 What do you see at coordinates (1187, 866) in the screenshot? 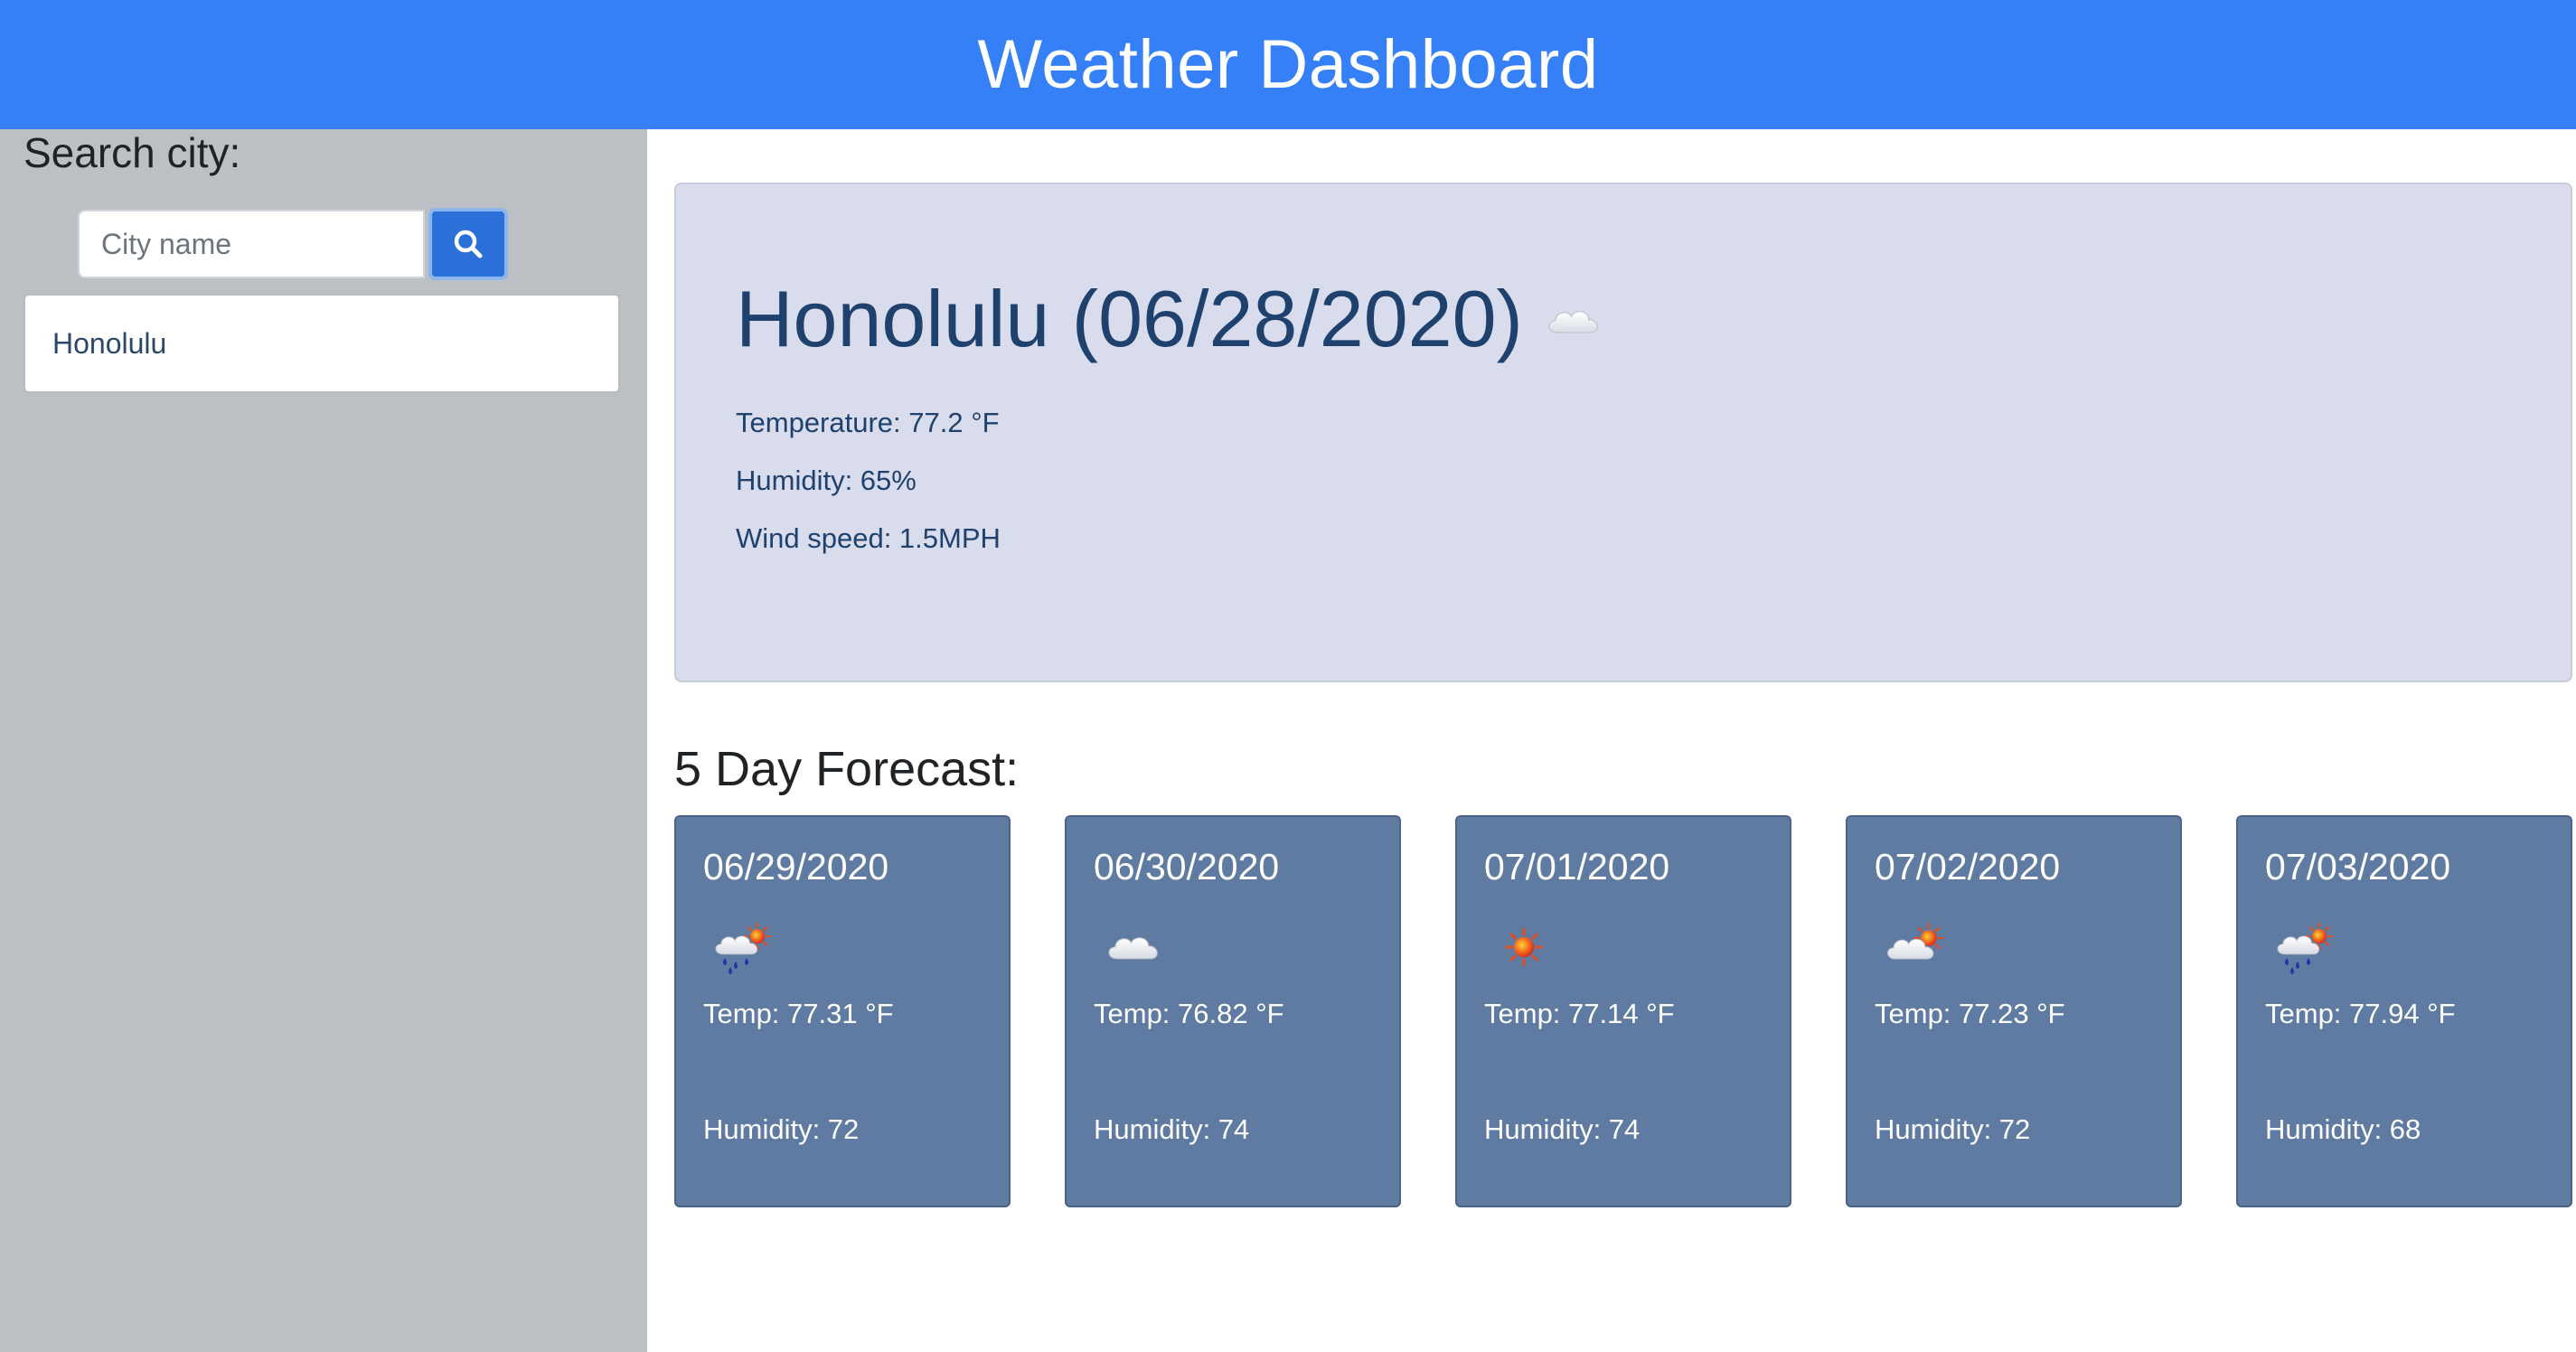
I see `forecast-date: 06/30/2020` at bounding box center [1187, 866].